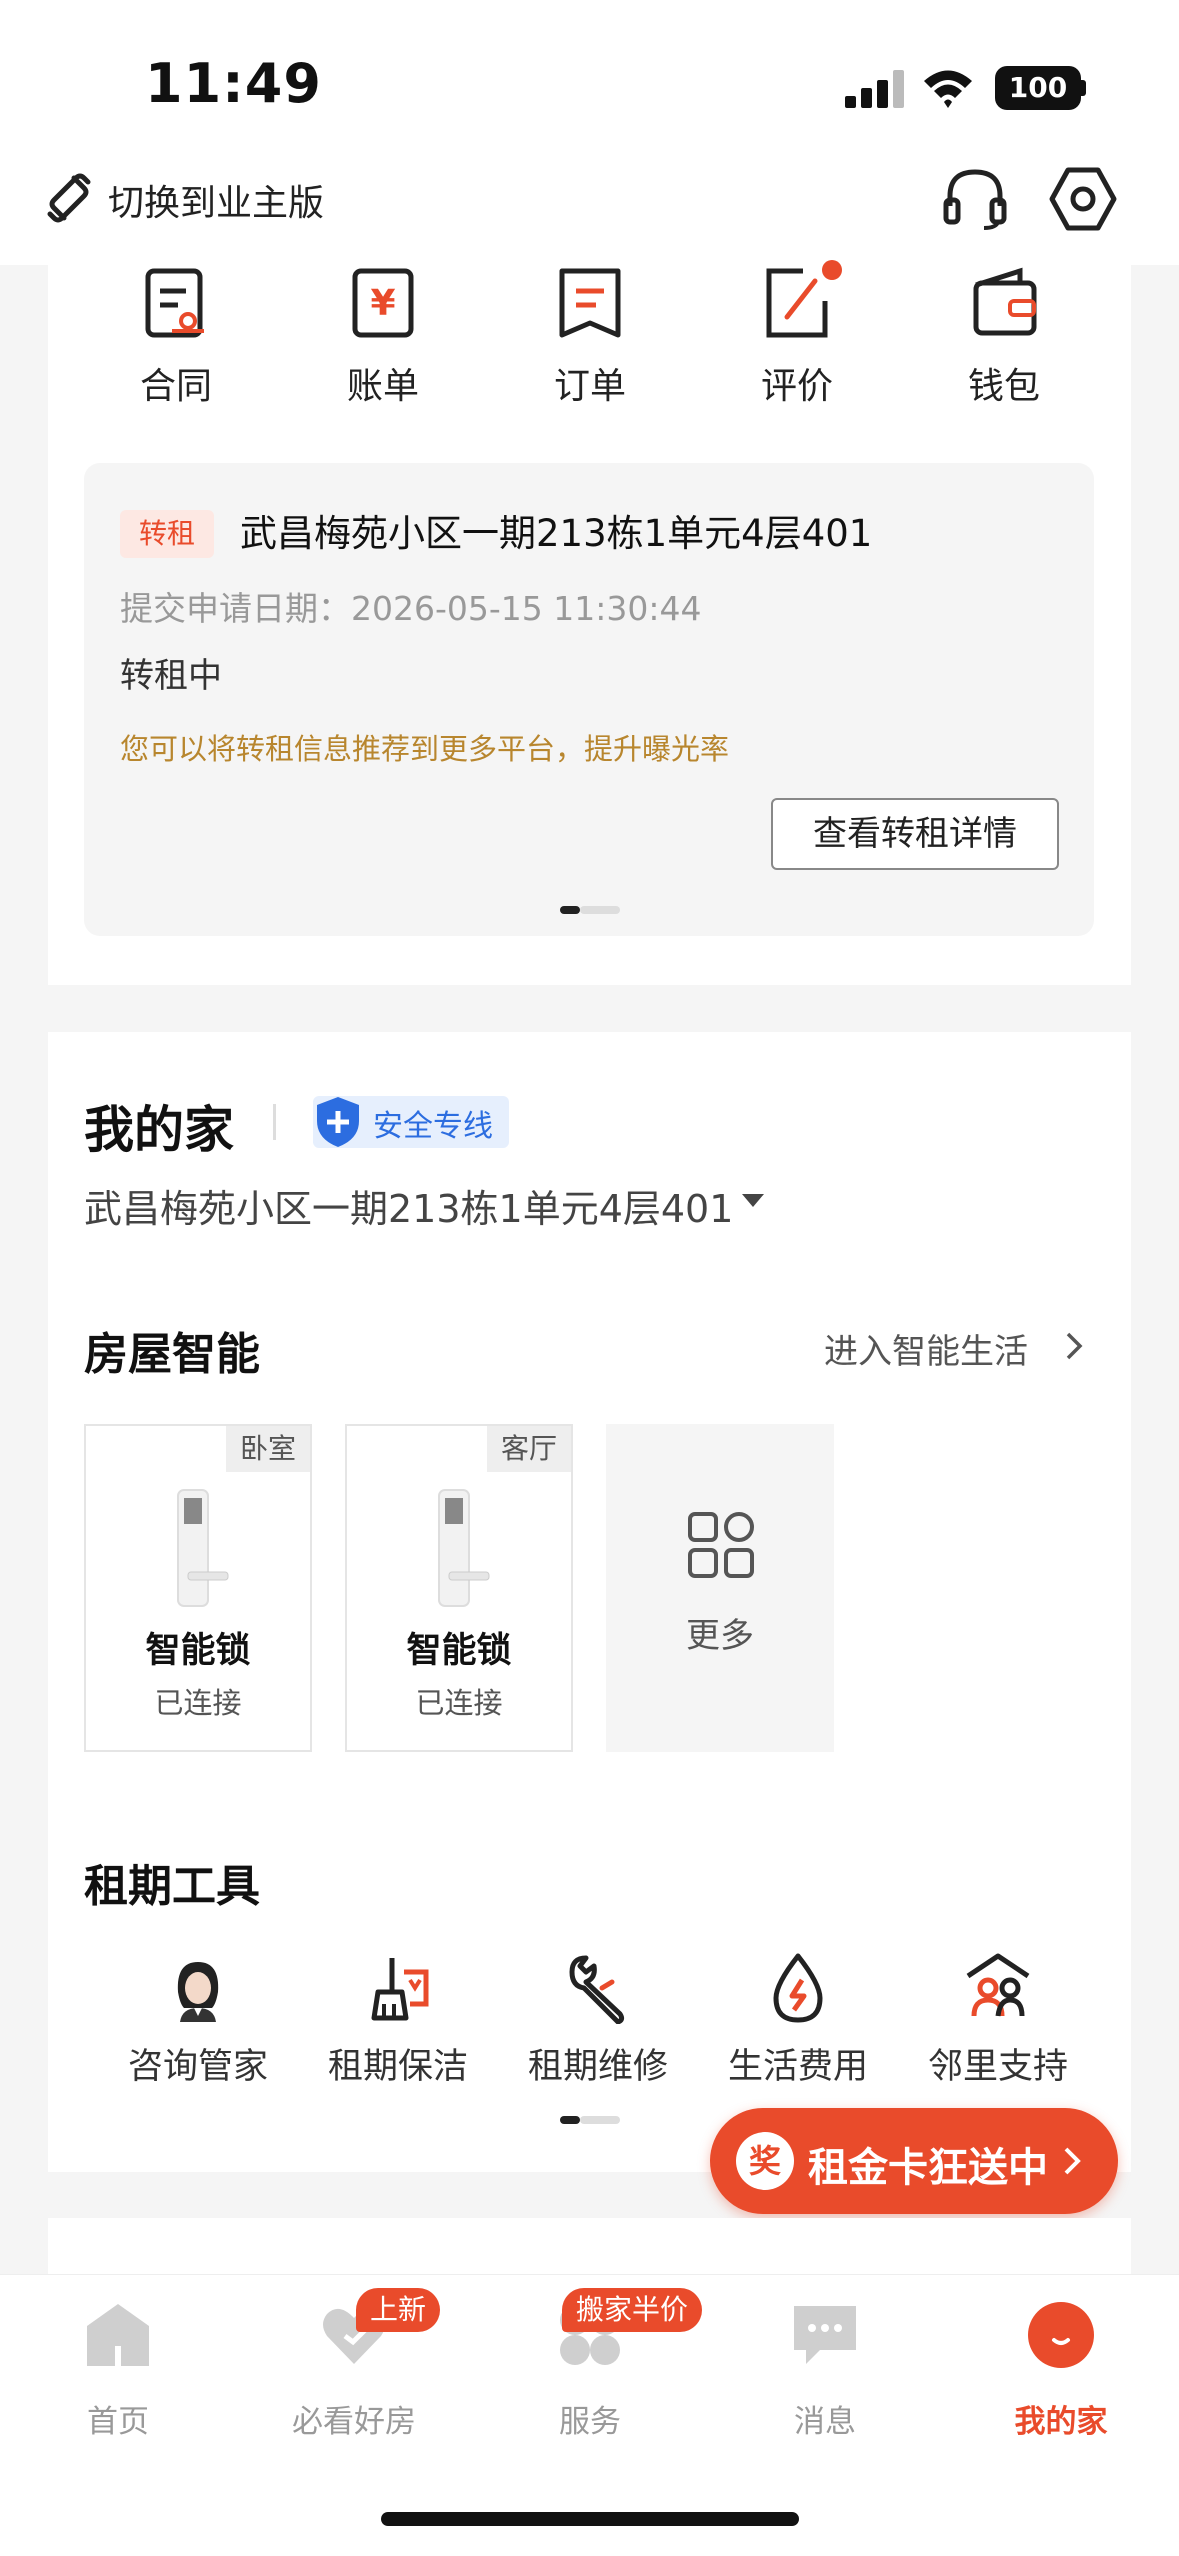 Image resolution: width=1179 pixels, height=2556 pixels. What do you see at coordinates (597, 2067) in the screenshot?
I see `tool-label: 租期维修` at bounding box center [597, 2067].